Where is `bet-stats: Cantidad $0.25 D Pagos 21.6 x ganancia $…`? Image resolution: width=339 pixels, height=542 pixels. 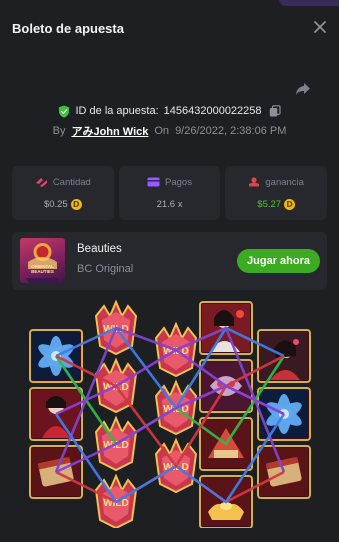
bet-stats: Cantidad $0.25 D Pagos 21.6 x ganancia $… is located at coordinates (170, 193).